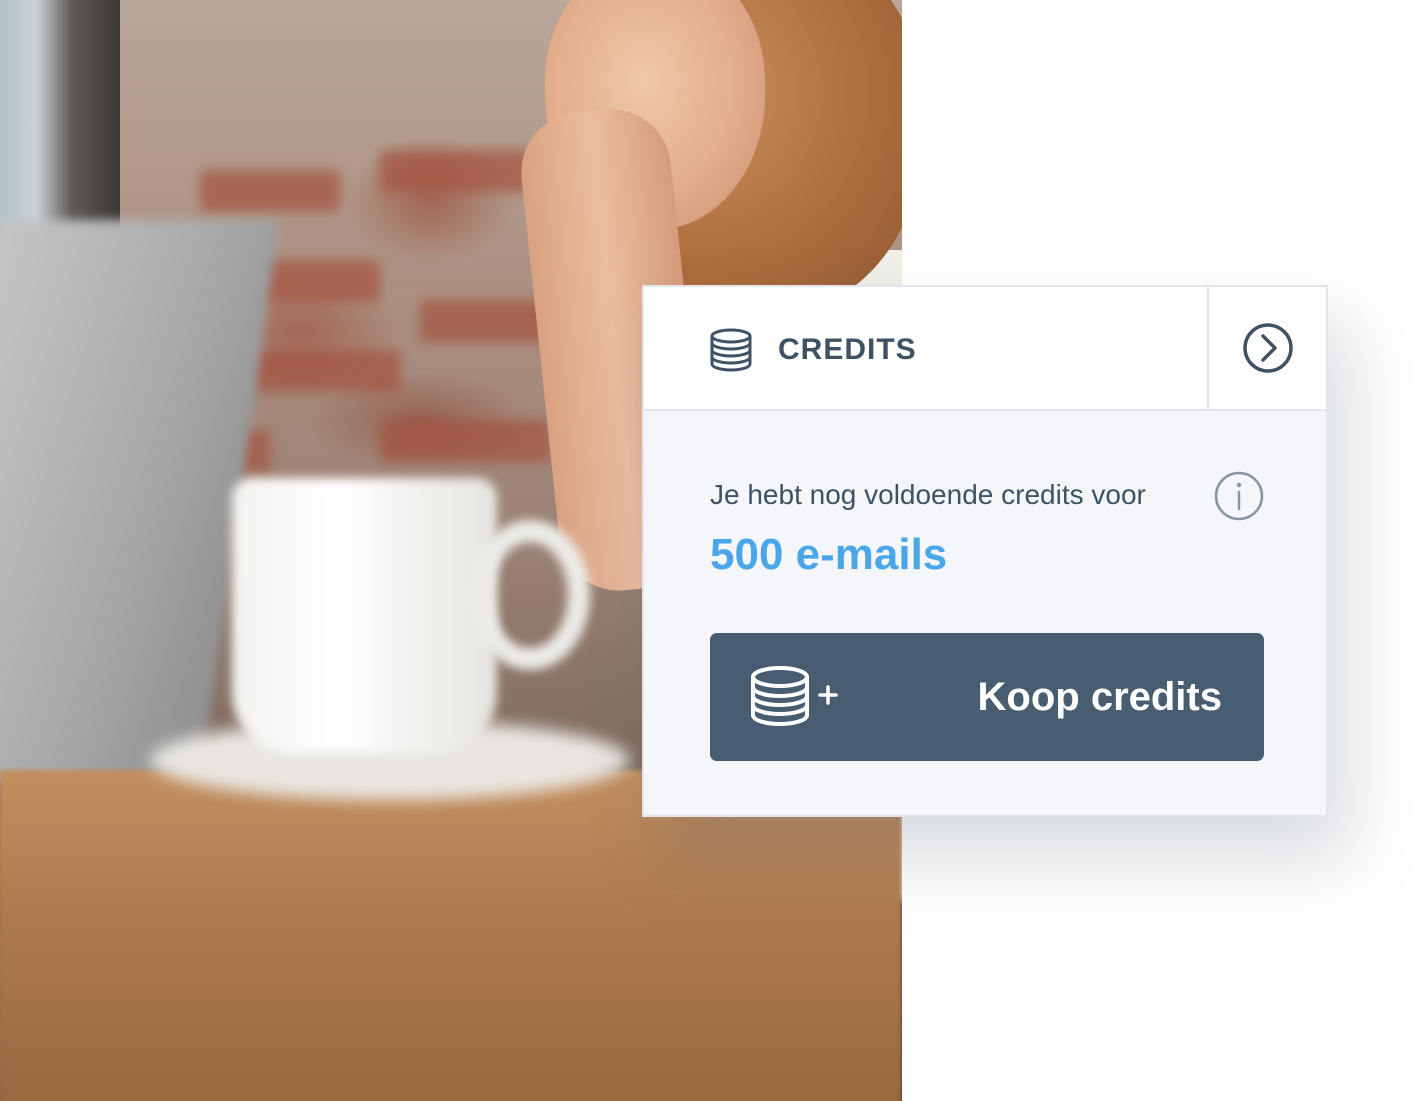 The width and height of the screenshot is (1414, 1101). What do you see at coordinates (794, 696) in the screenshot?
I see `coins-add-icon` at bounding box center [794, 696].